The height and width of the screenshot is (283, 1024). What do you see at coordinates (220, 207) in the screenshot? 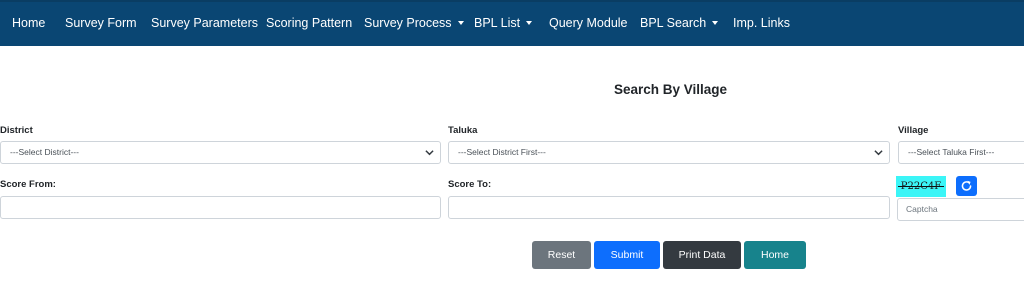
I see `score-from-input` at bounding box center [220, 207].